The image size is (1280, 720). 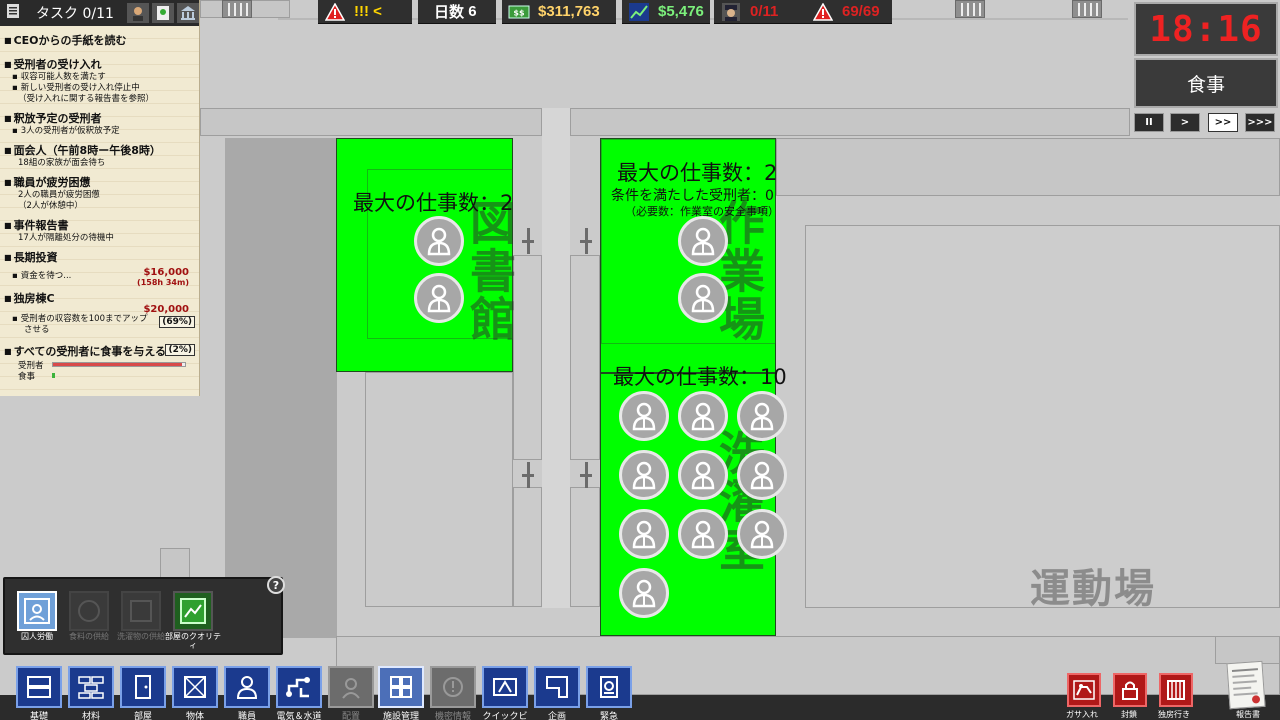 What do you see at coordinates (490, 271) in the screenshot?
I see `library-label: 図書館` at bounding box center [490, 271].